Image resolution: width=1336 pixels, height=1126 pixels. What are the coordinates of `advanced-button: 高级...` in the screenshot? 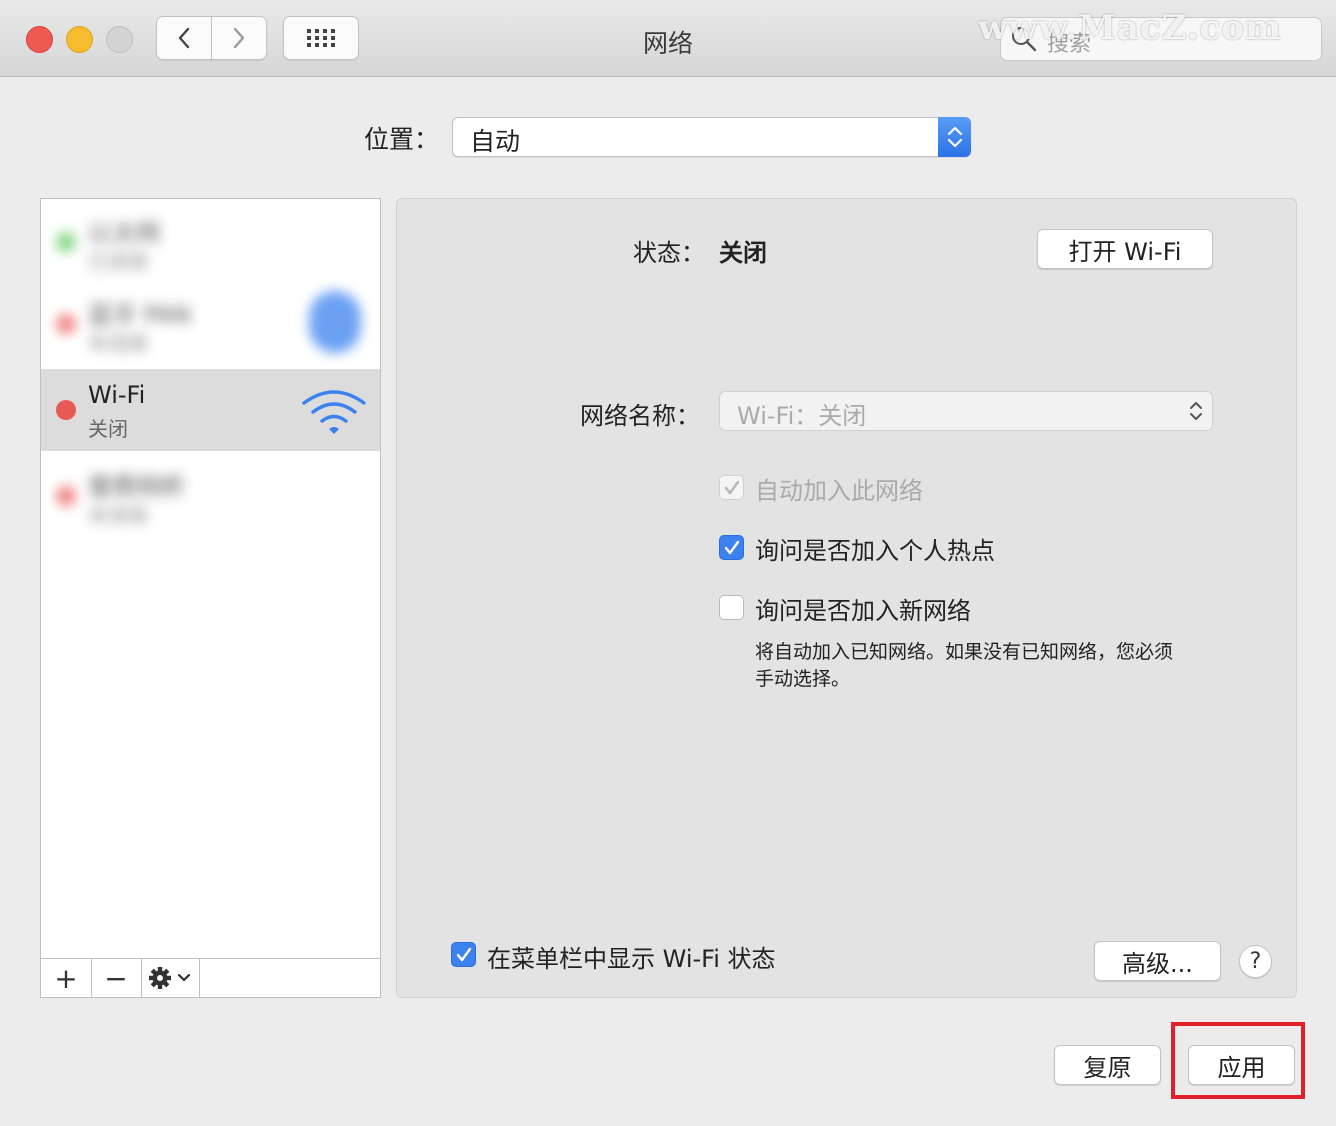 It's located at (1157, 961).